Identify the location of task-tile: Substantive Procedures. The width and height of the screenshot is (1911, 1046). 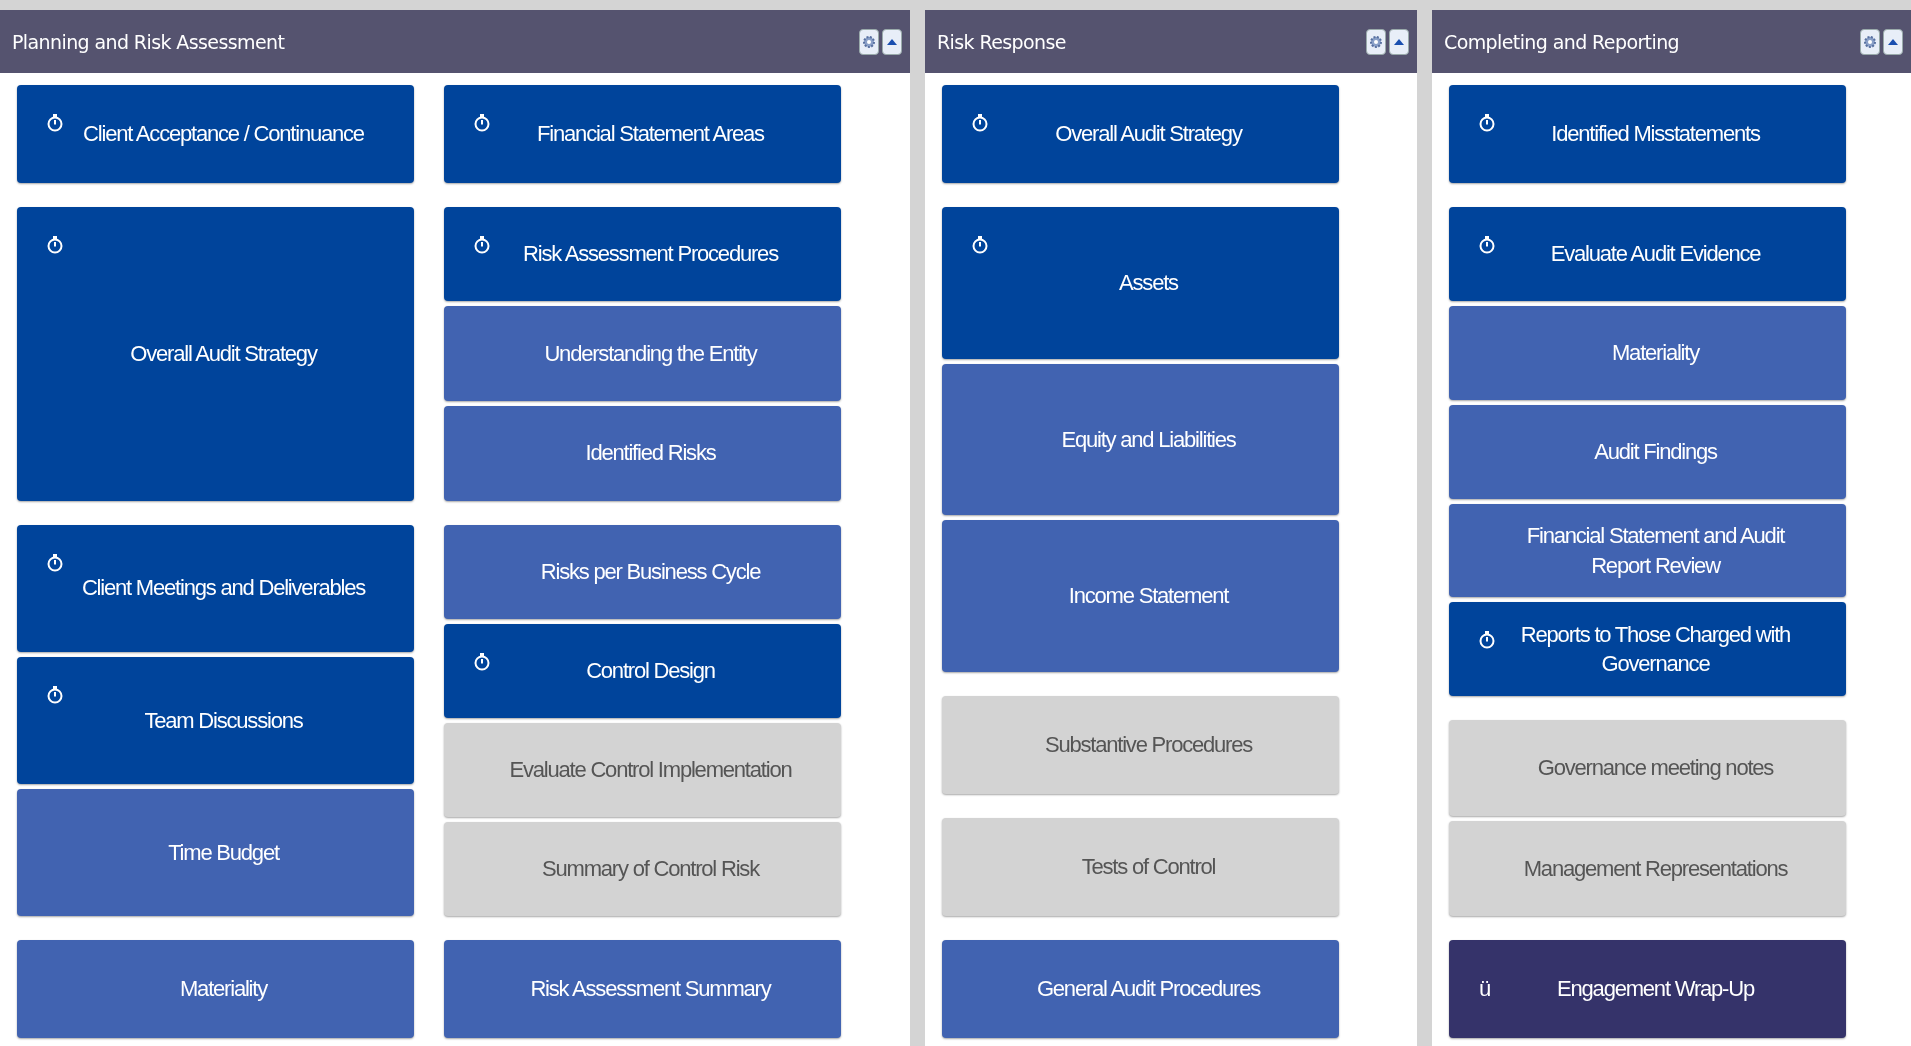
(1140, 745).